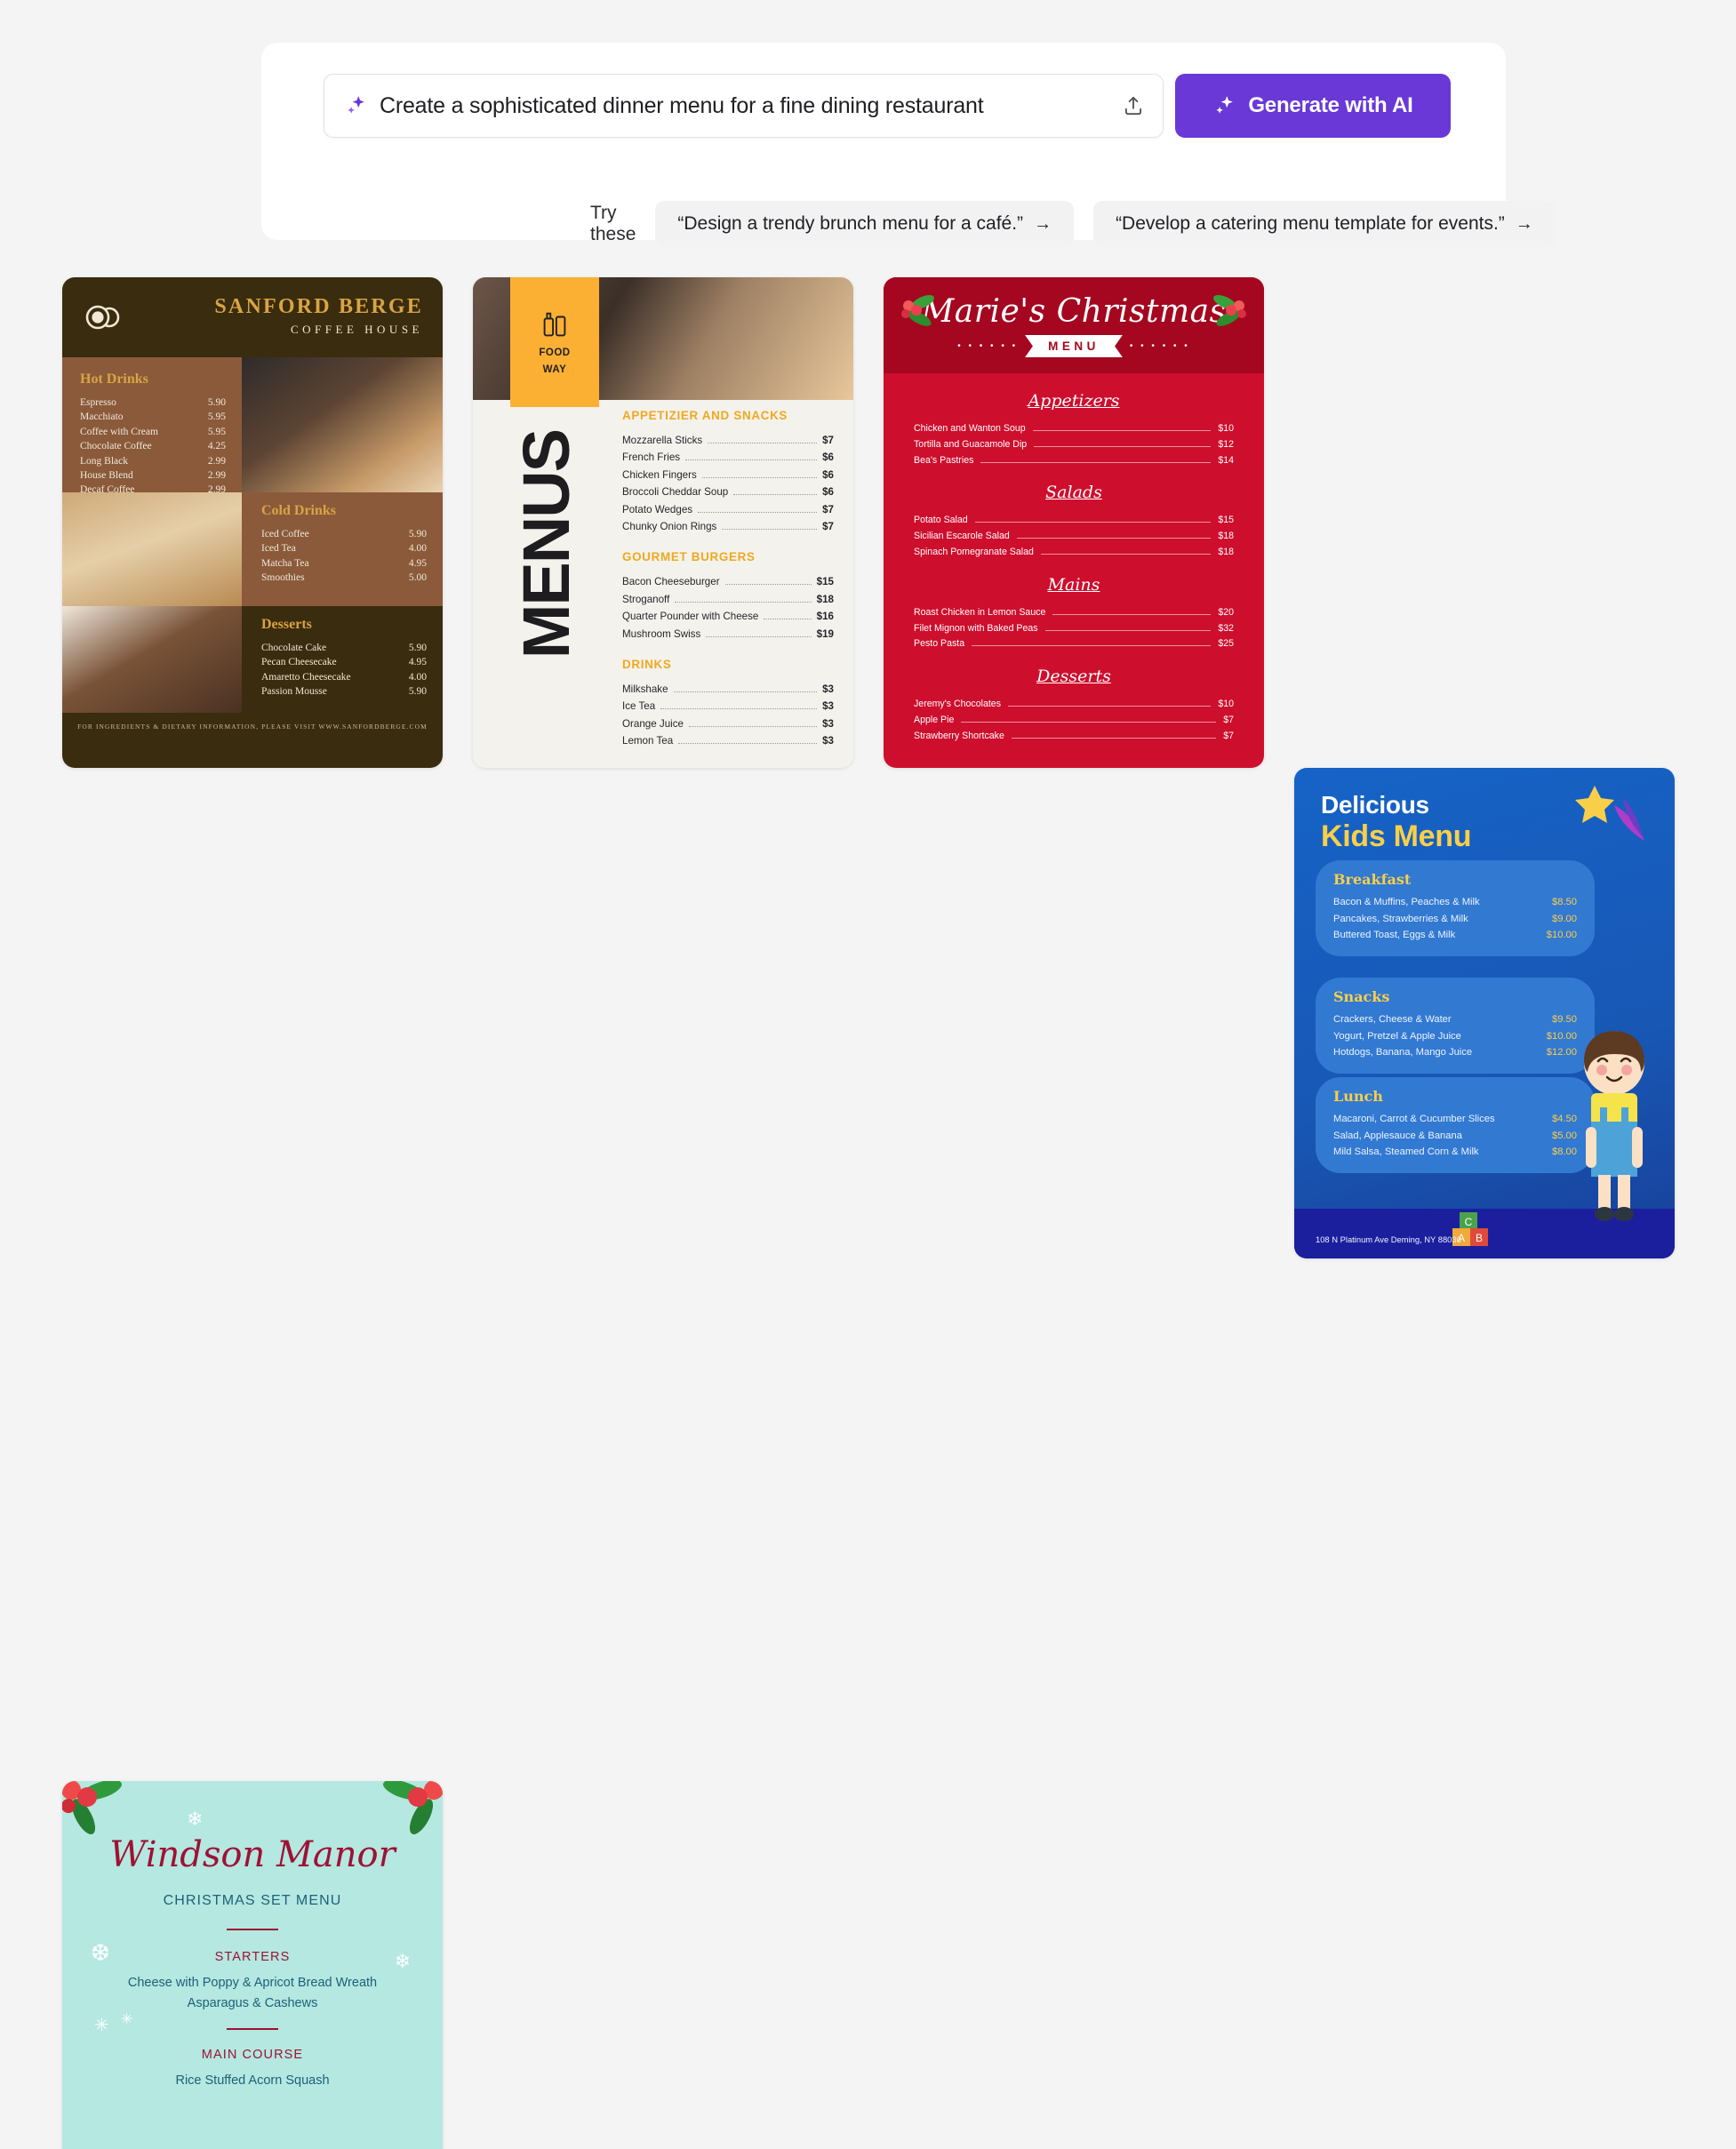 The height and width of the screenshot is (2149, 1736). I want to click on sparkle-icon, so click(356, 105).